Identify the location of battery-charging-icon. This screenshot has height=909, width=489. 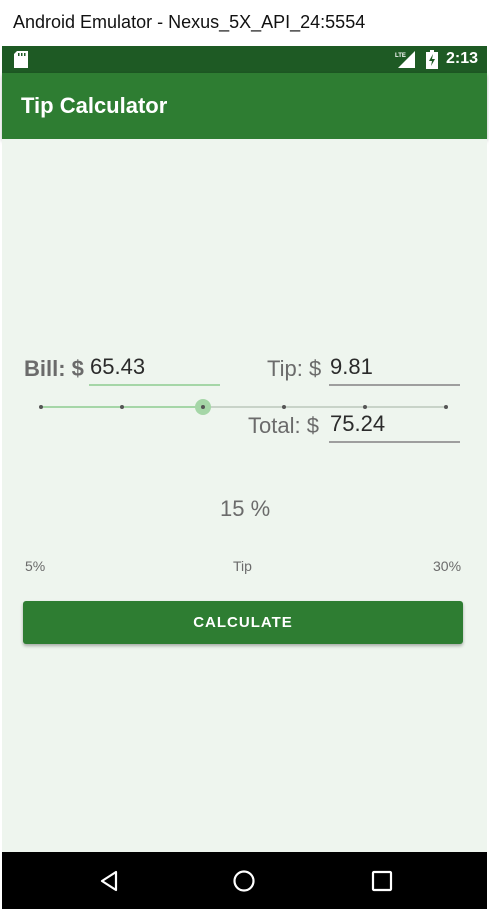
(432, 59).